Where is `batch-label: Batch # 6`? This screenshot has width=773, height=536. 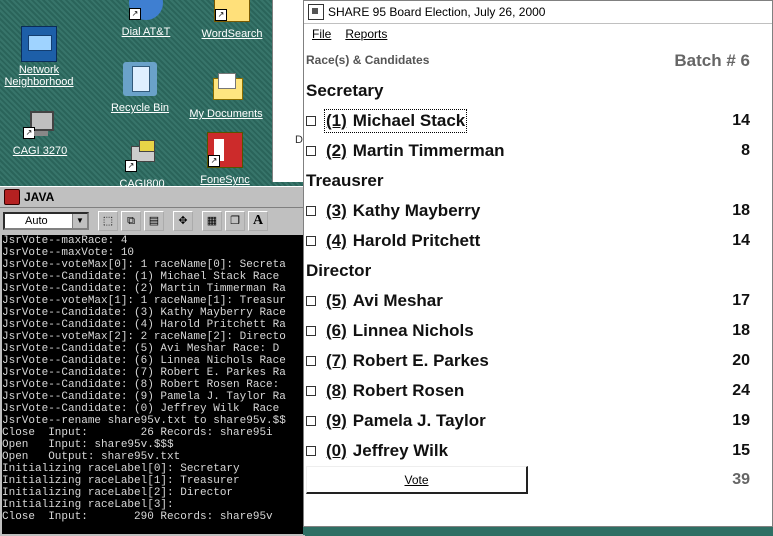
batch-label: Batch # 6 is located at coordinates (712, 60).